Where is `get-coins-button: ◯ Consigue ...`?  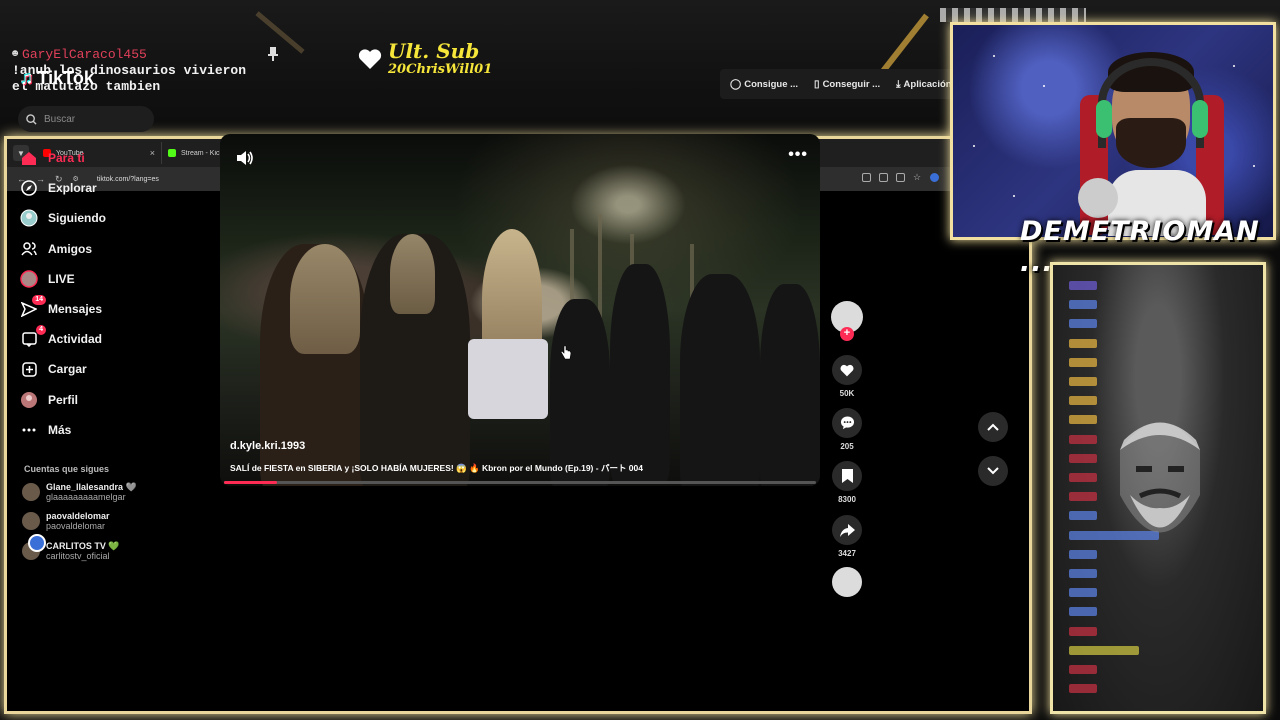
get-coins-button: ◯ Consigue ... is located at coordinates (764, 84).